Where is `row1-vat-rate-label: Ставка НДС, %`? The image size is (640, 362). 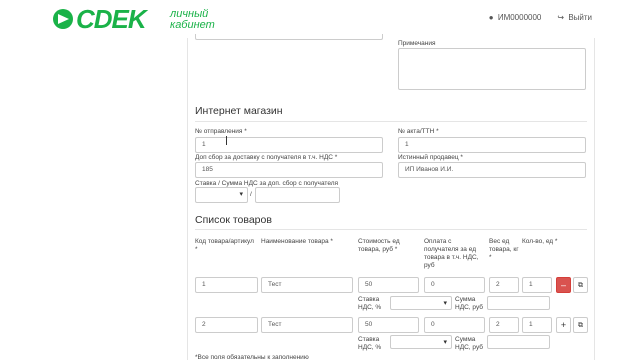
row1-vat-rate-label: Ставка НДС, % is located at coordinates (370, 303).